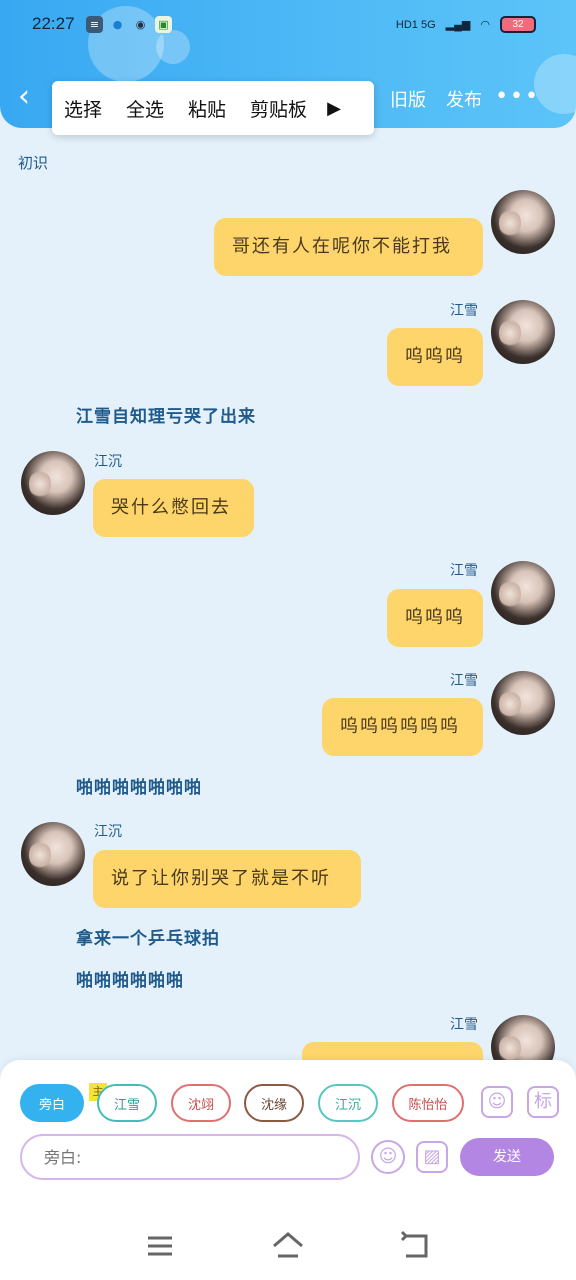 The image size is (576, 1280). Describe the element at coordinates (458, 25) in the screenshot. I see `signal-bars-icon: ▂▄▆` at that location.